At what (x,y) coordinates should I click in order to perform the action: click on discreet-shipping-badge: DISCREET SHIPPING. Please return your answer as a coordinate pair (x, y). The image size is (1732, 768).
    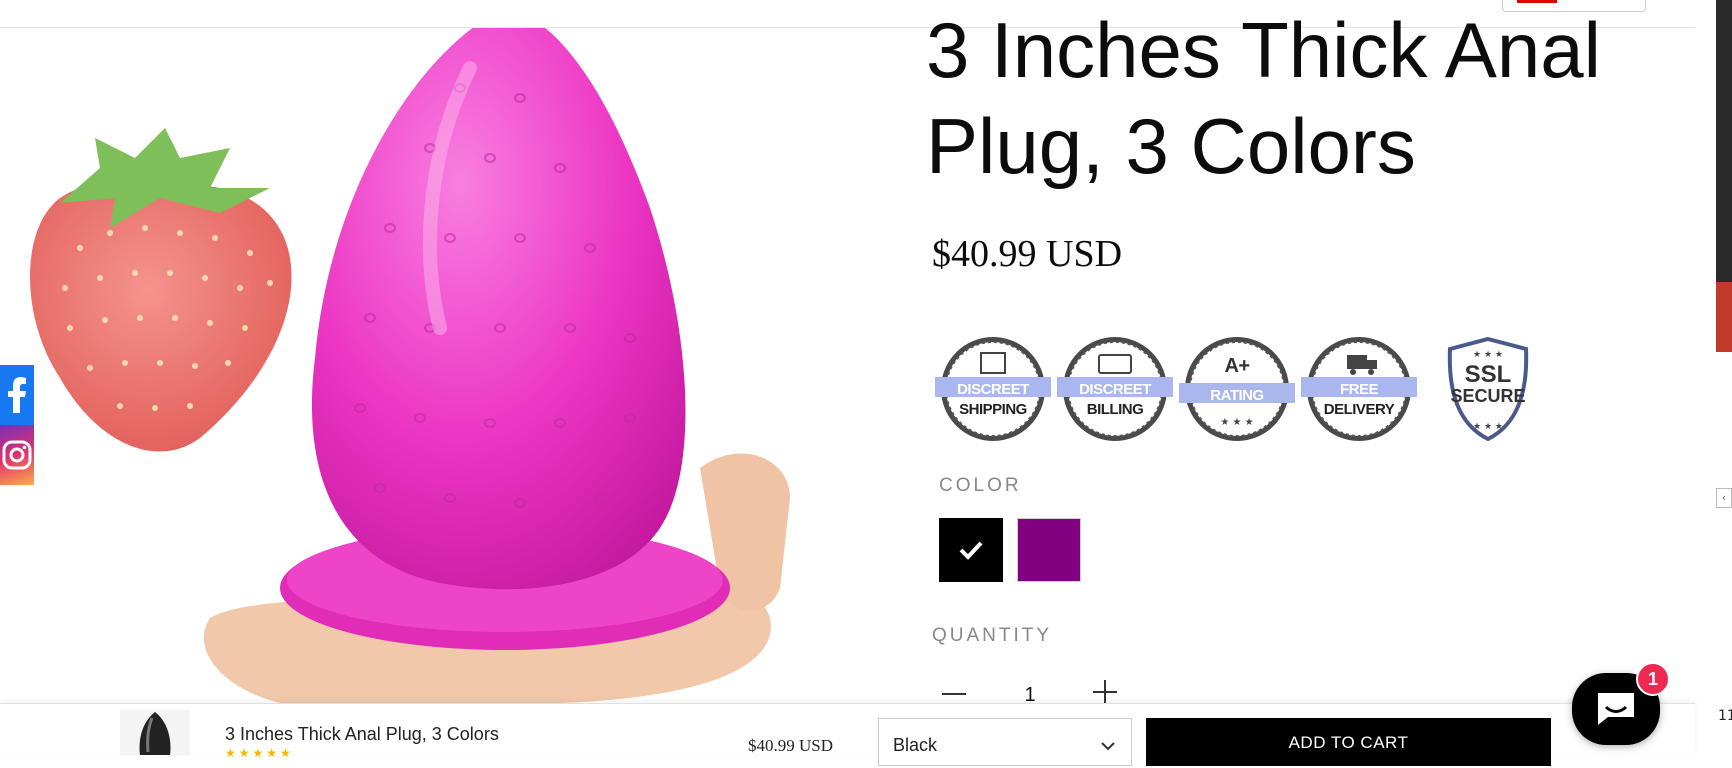
    Looking at the image, I should click on (993, 390).